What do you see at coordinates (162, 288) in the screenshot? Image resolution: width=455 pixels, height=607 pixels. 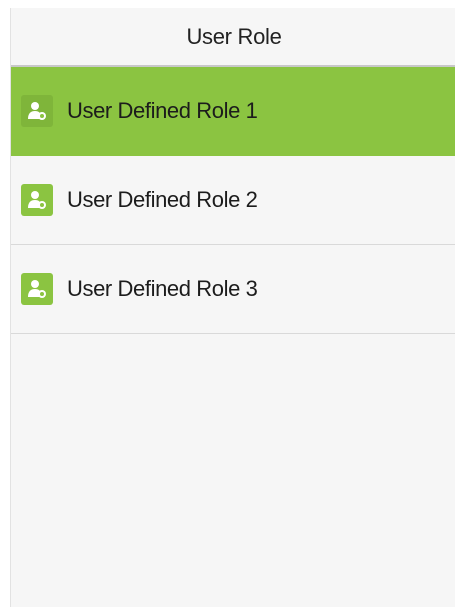 I see `role-label: User Defined Role 3` at bounding box center [162, 288].